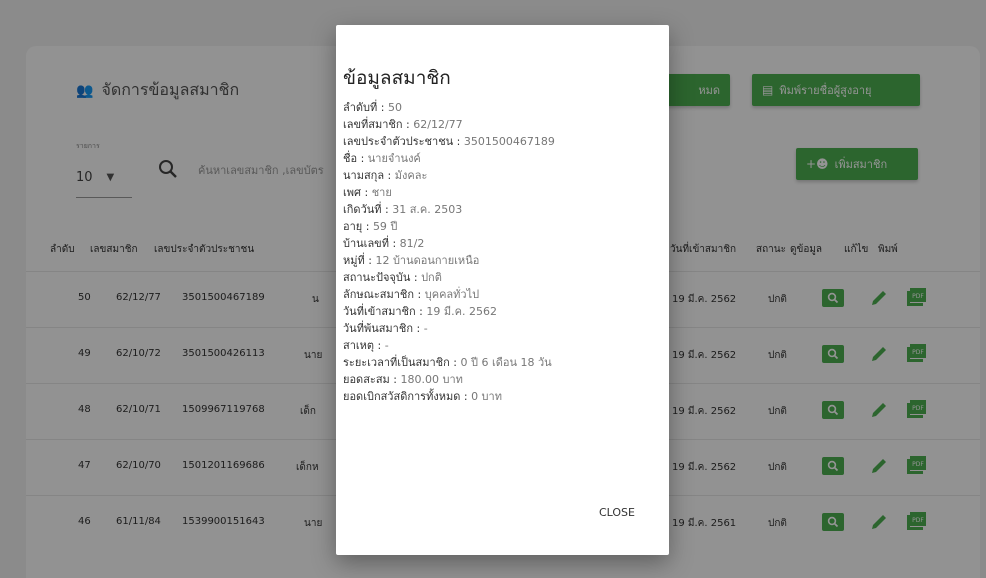 The height and width of the screenshot is (578, 986). What do you see at coordinates (438, 124) in the screenshot?
I see `detail-value: 62/12/77` at bounding box center [438, 124].